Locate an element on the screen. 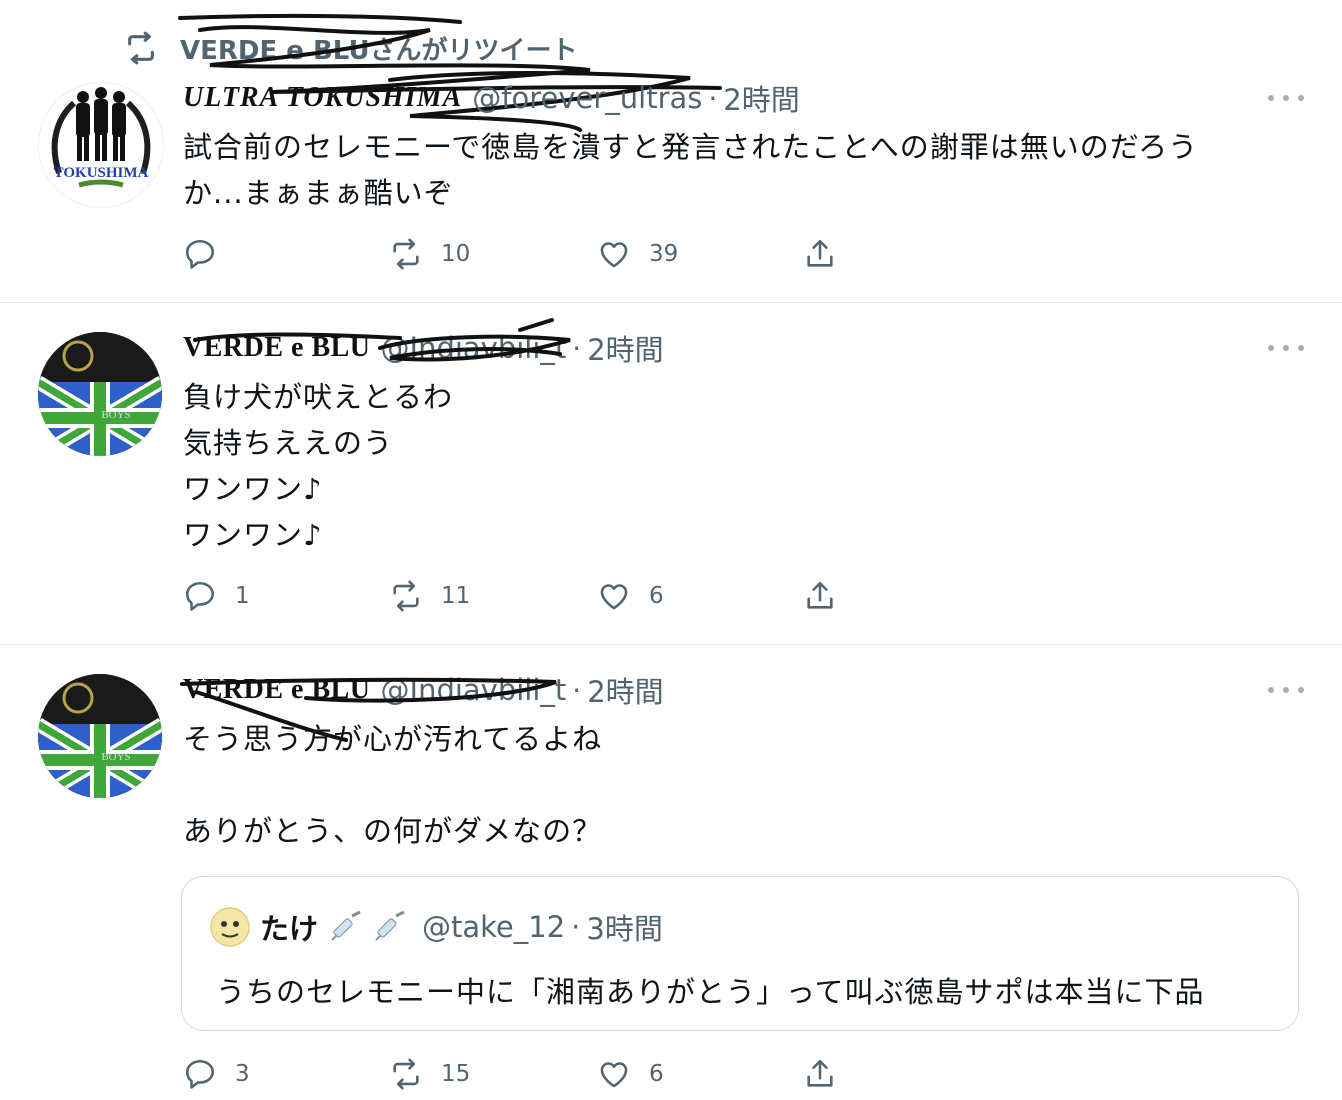 The height and width of the screenshot is (1100, 1342). quoted-tweet-text: うちのセレモニー中に「湘南ありがとう」って叫ぶ徳島サポは本当に下品 is located at coordinates (710, 992).